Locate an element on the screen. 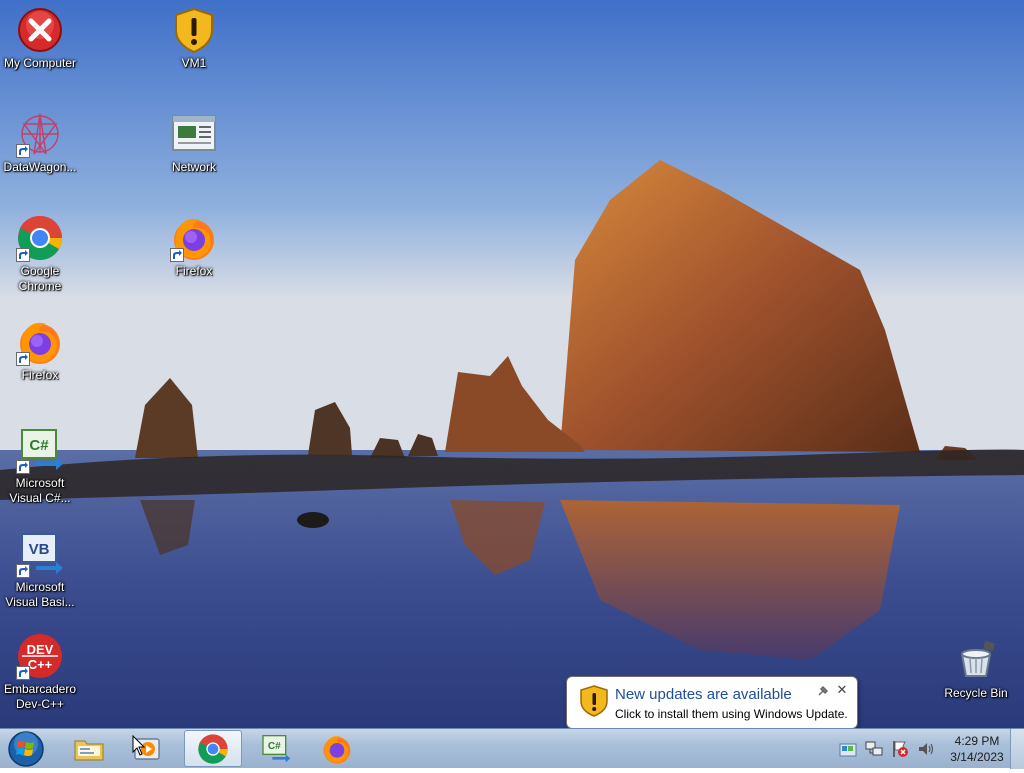 The height and width of the screenshot is (773, 1024). folder-icon is located at coordinates (89, 750).